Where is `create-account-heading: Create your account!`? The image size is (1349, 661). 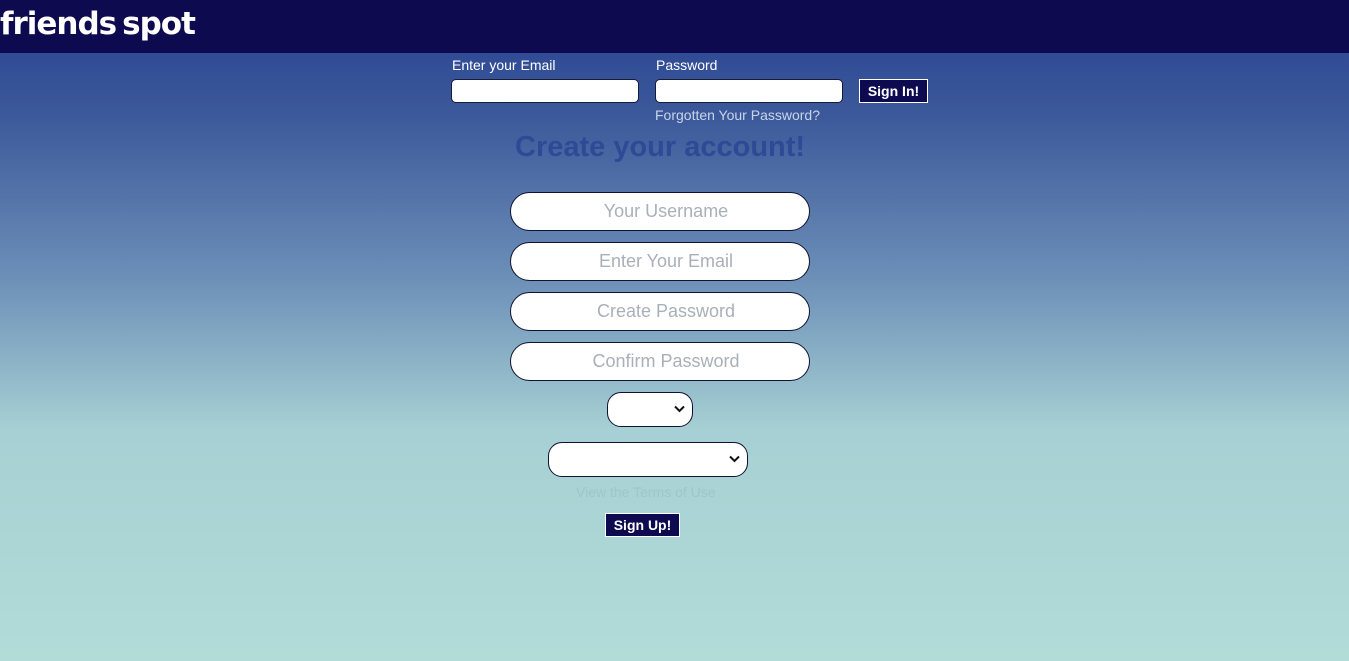
create-account-heading: Create your account! is located at coordinates (660, 147).